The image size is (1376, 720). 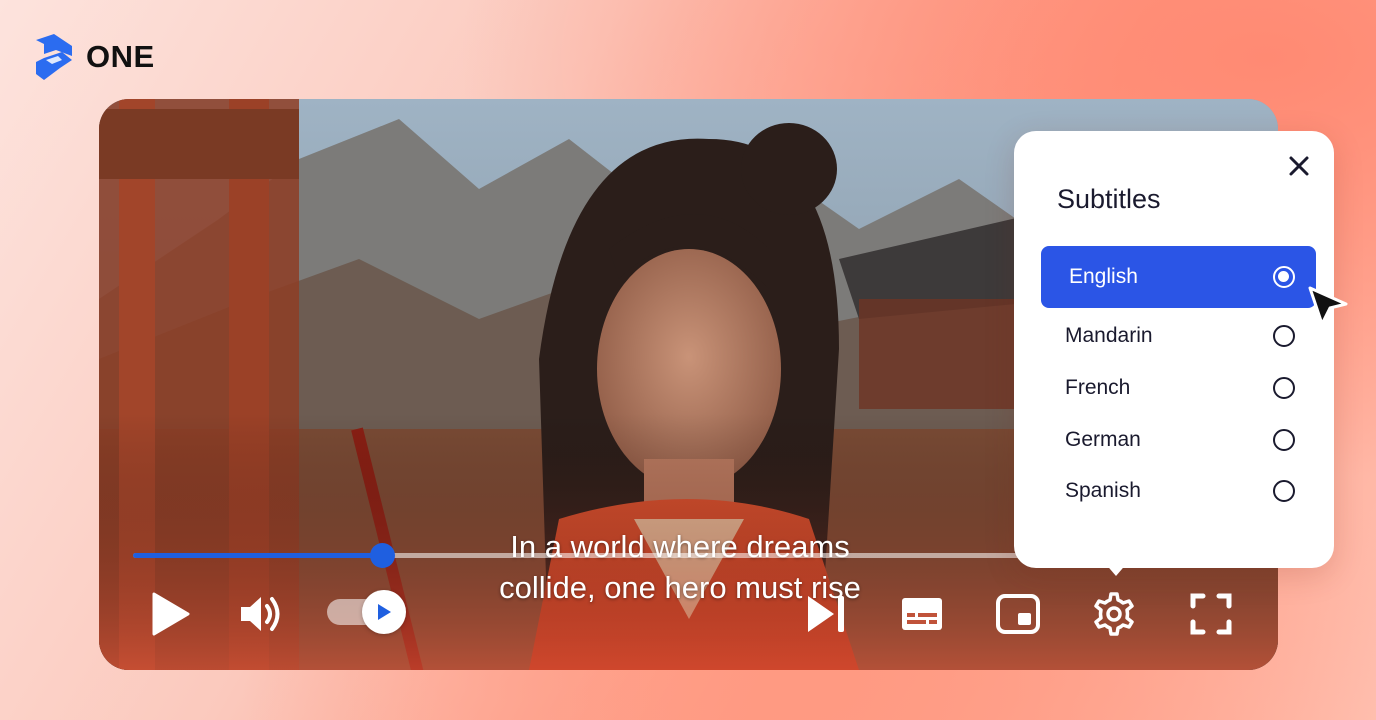 I want to click on play-small-icon, so click(x=384, y=612).